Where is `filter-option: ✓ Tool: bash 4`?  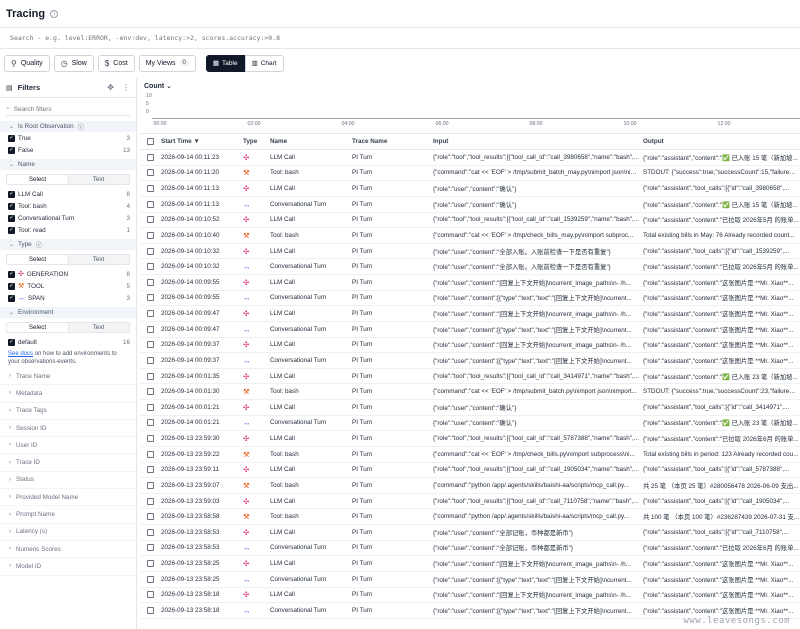 filter-option: ✓ Tool: bash 4 is located at coordinates (68, 206).